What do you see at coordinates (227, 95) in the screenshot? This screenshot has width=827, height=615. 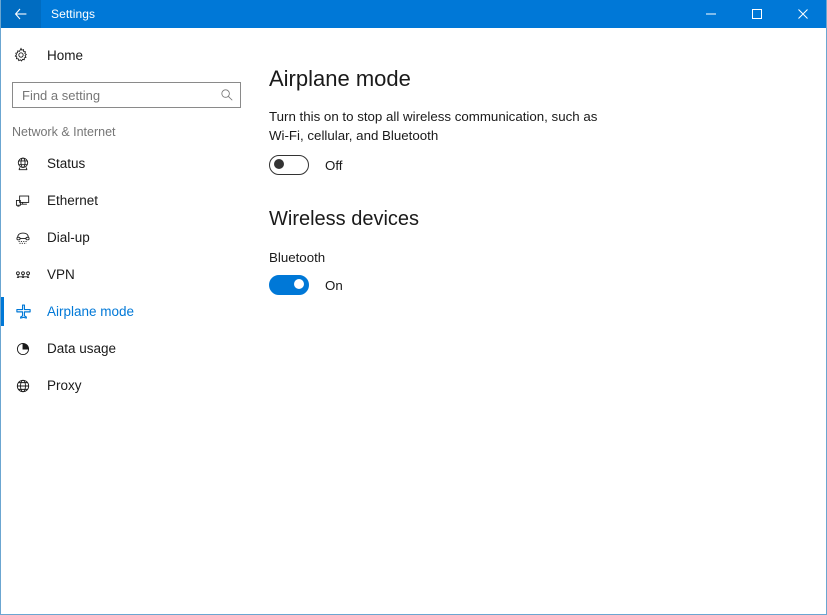 I see `search-icon` at bounding box center [227, 95].